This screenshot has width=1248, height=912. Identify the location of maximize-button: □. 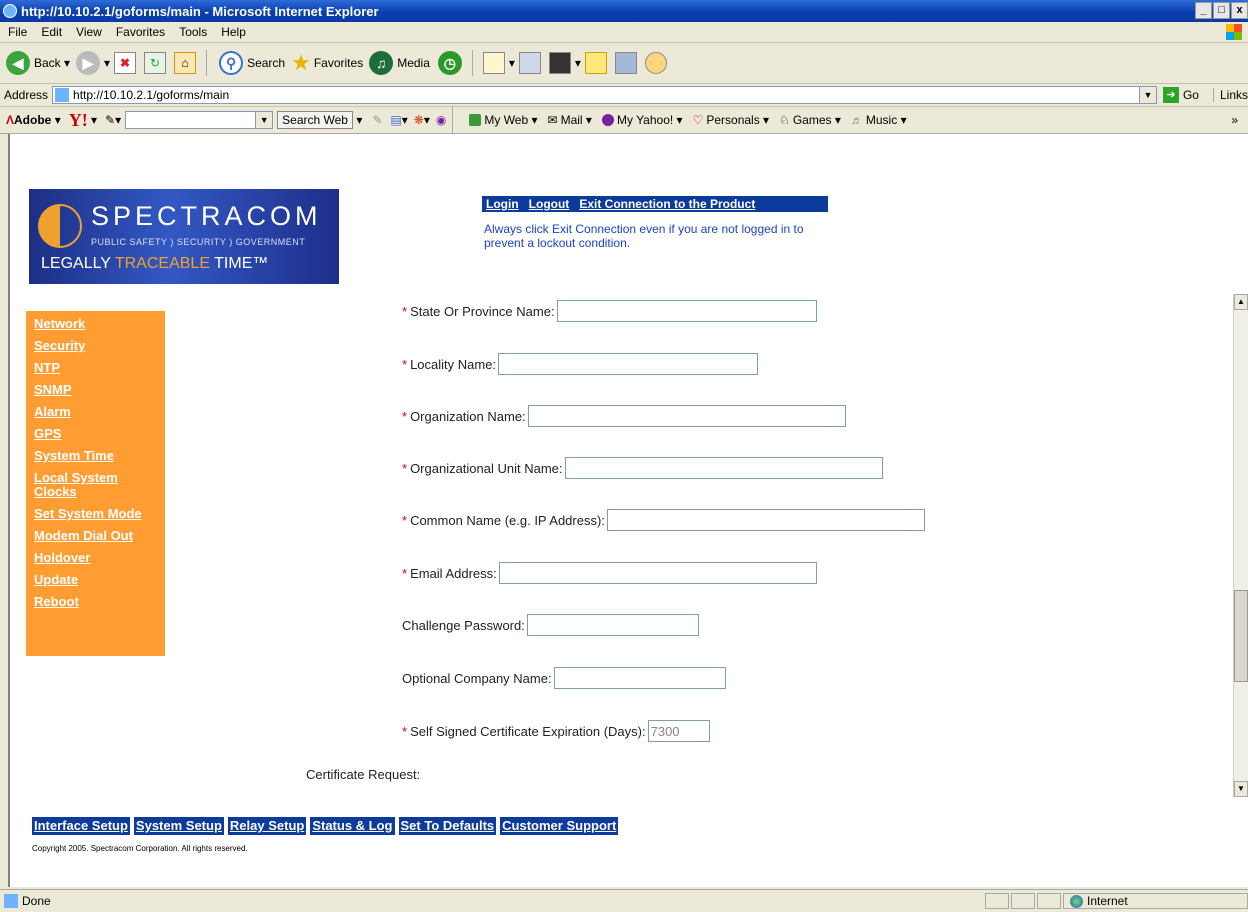
(1221, 10).